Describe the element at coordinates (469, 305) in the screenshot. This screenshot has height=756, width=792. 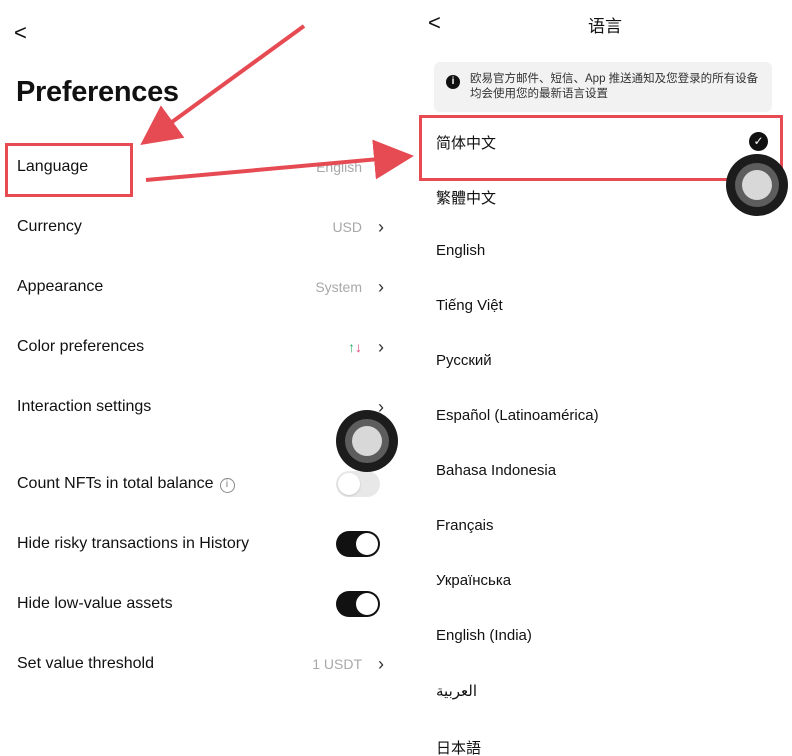
I see `language-option-vietnamese: Tiếng Việt` at that location.